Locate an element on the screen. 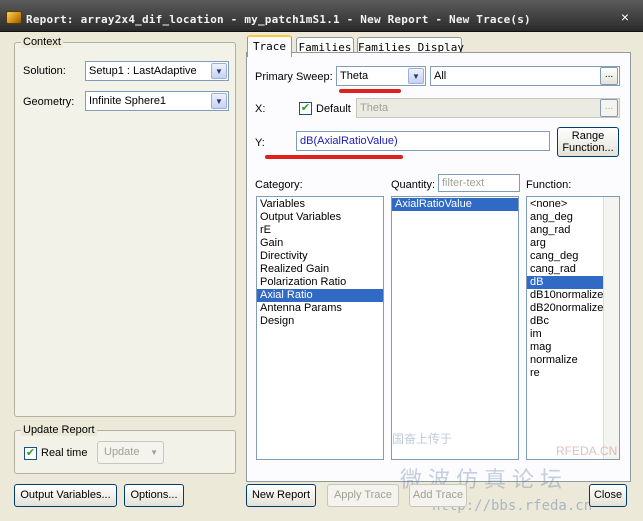 The height and width of the screenshot is (521, 643). tab-trace: Trace is located at coordinates (269, 46).